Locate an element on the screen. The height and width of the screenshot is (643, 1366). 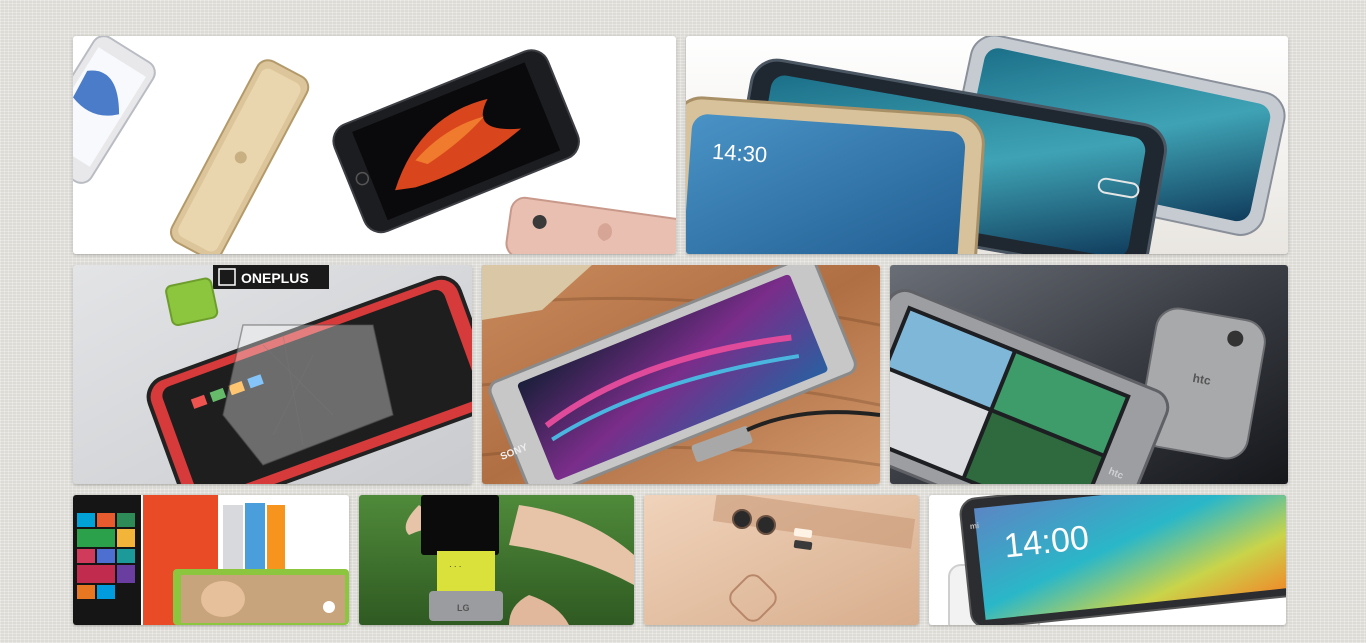
lg-image: · · · LG is located at coordinates (496, 560).